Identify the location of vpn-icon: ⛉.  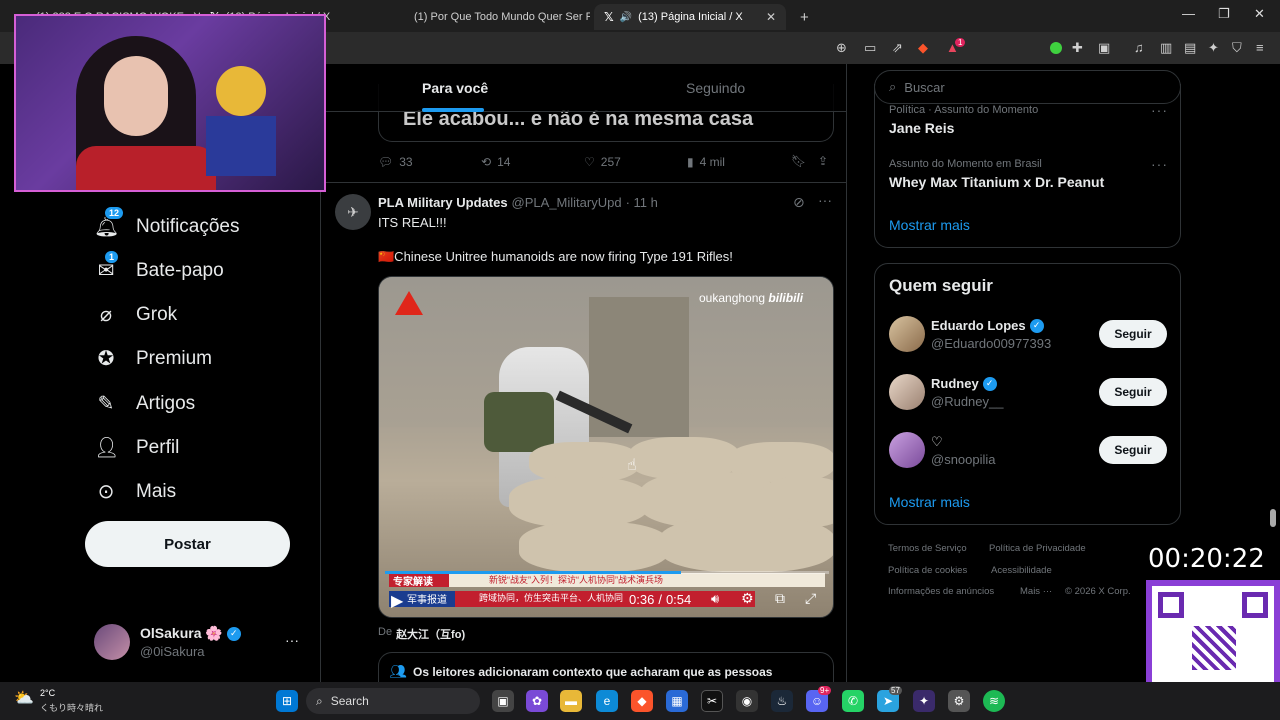
(1237, 48).